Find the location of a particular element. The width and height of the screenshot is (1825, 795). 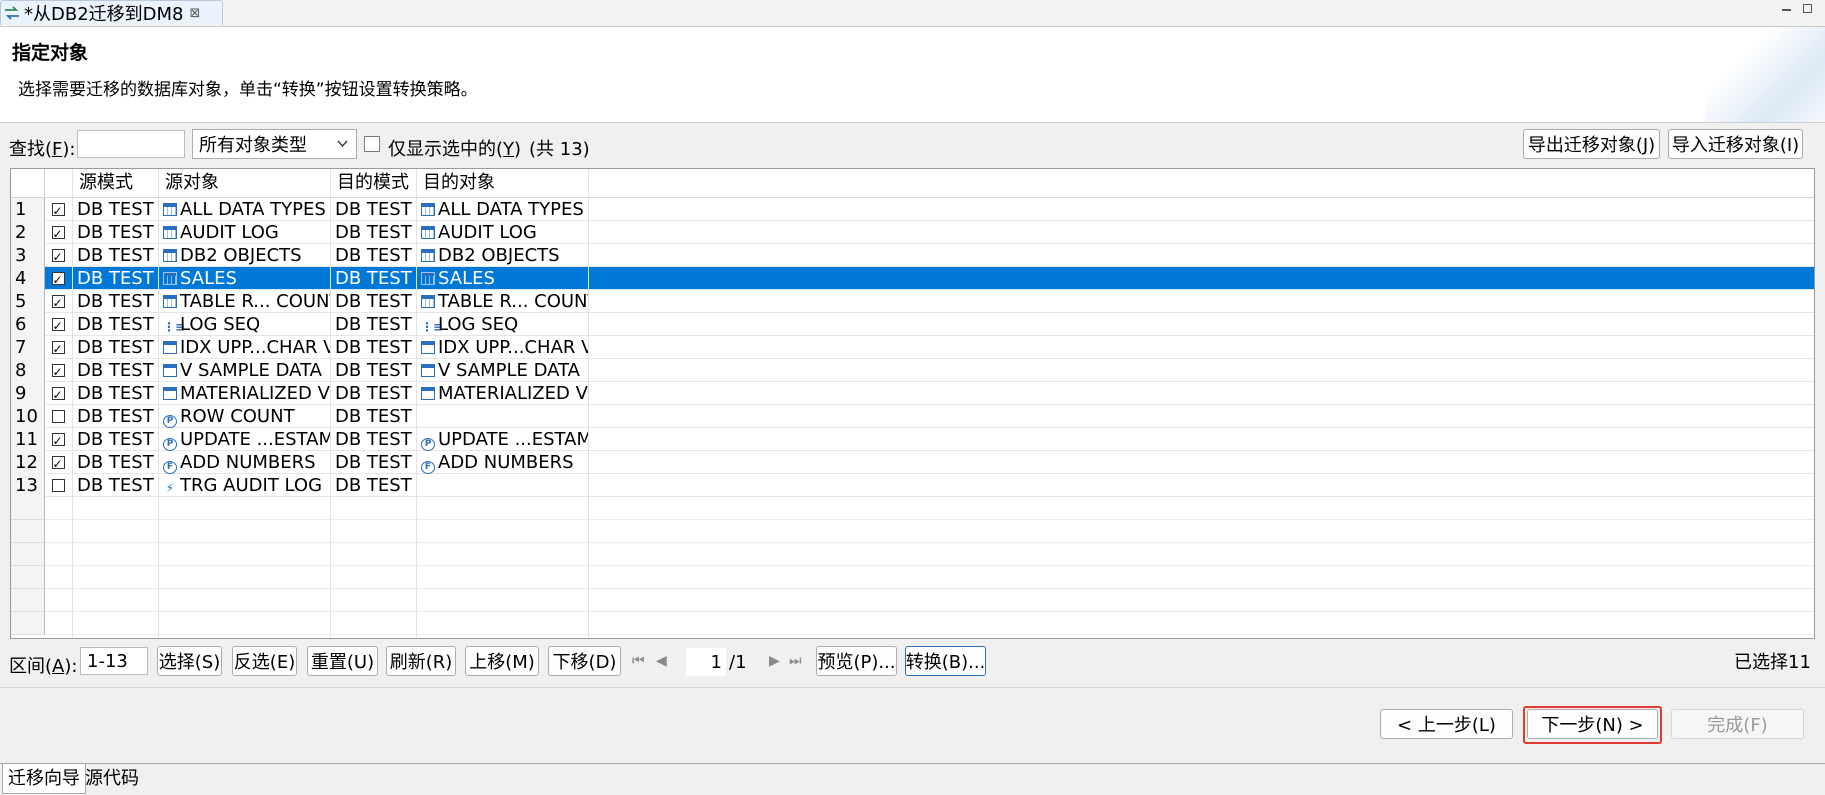

target-object-cell: MATERIALIZED VIEW is located at coordinates (503, 393).